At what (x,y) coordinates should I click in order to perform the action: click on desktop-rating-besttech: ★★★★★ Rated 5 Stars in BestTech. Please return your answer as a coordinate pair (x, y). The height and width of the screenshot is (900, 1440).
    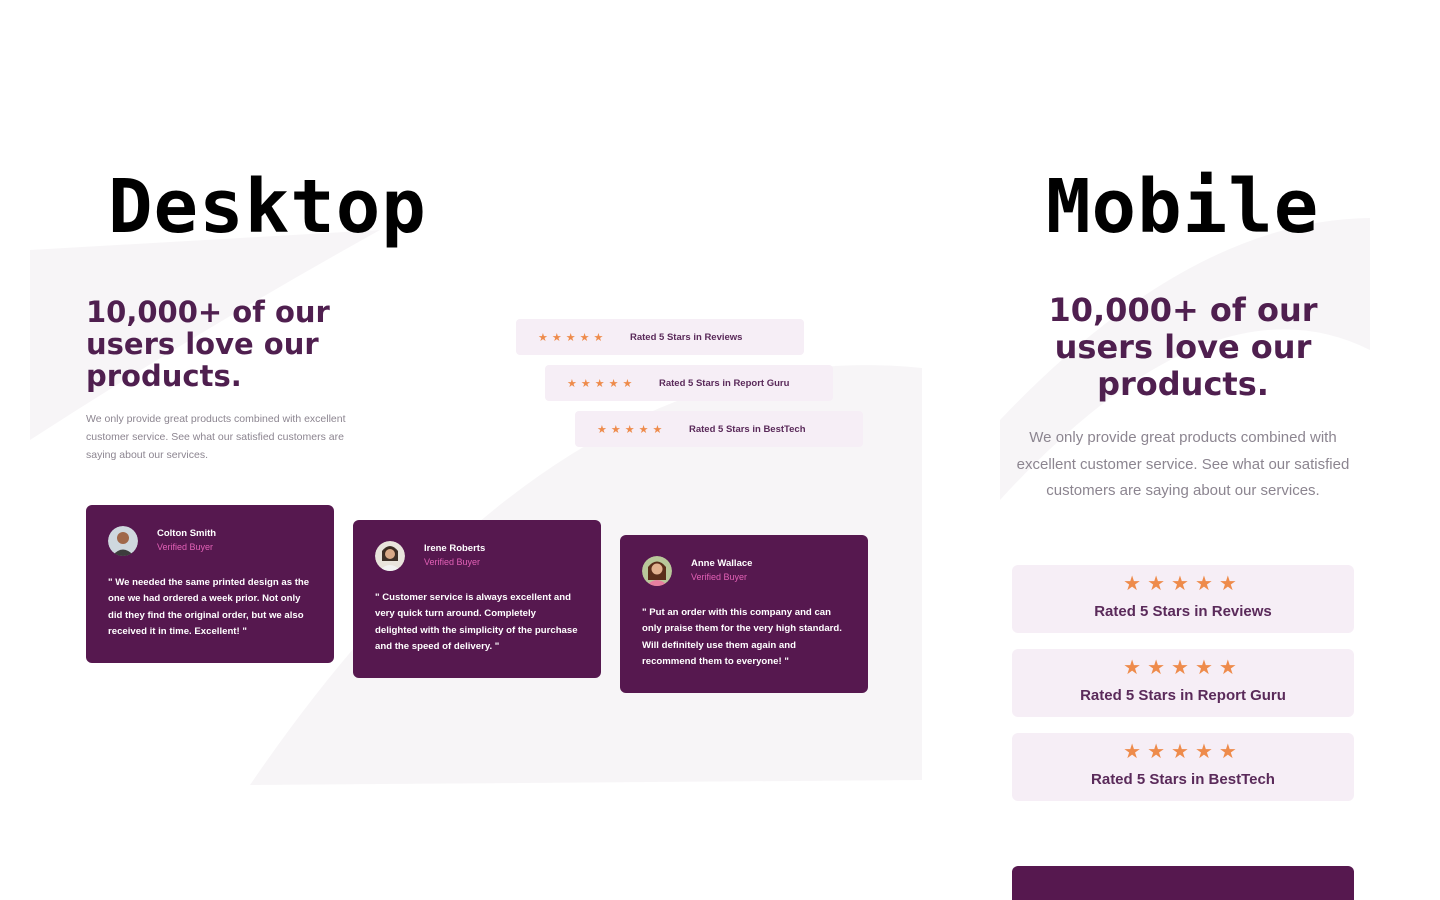
    Looking at the image, I should click on (719, 429).